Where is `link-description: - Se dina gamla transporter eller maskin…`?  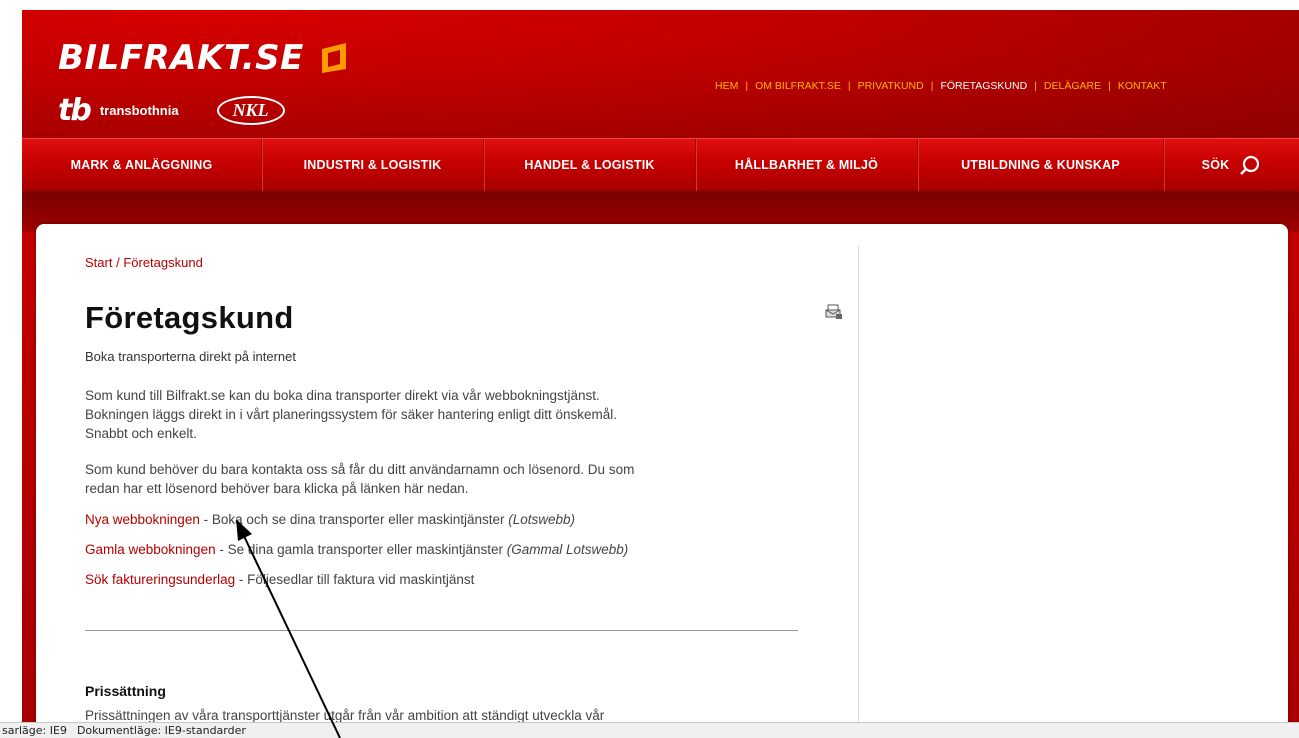
link-description: - Se dina gamla transporter eller maskin… is located at coordinates (361, 549).